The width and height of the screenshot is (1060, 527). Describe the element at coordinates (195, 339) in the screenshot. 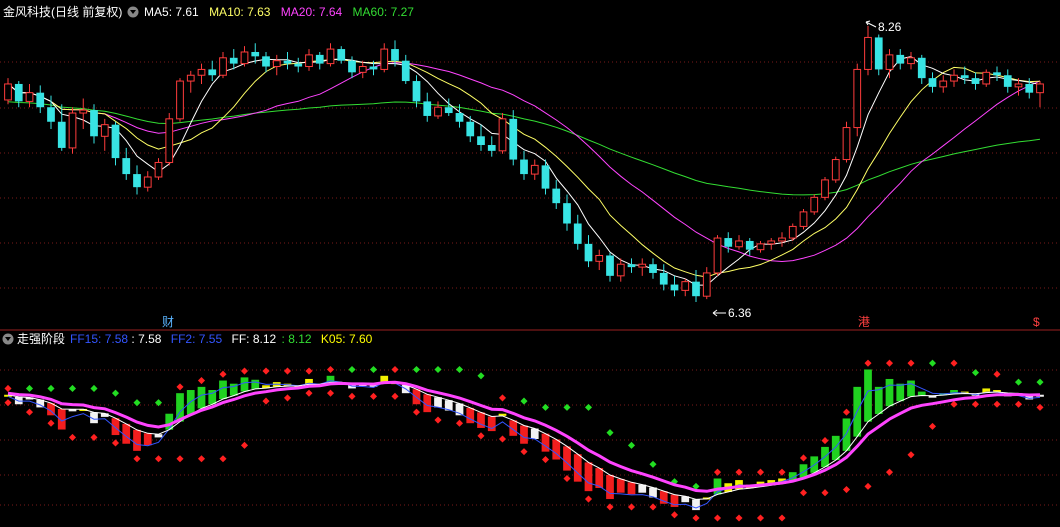

I see `ff2-sep: :` at that location.